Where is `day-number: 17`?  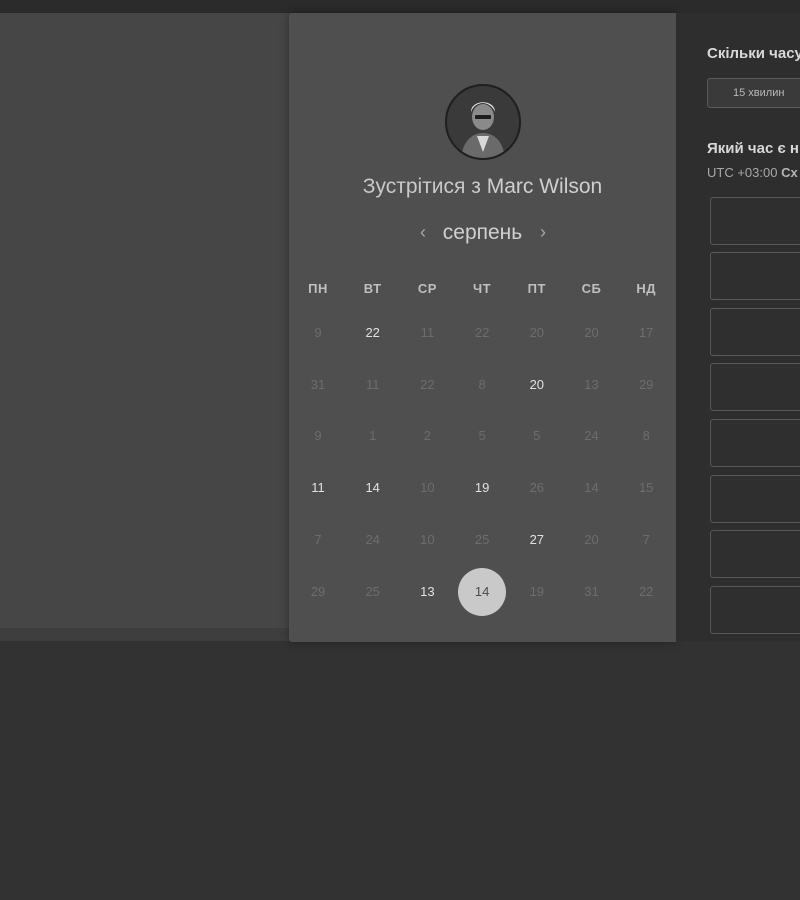 day-number: 17 is located at coordinates (646, 332).